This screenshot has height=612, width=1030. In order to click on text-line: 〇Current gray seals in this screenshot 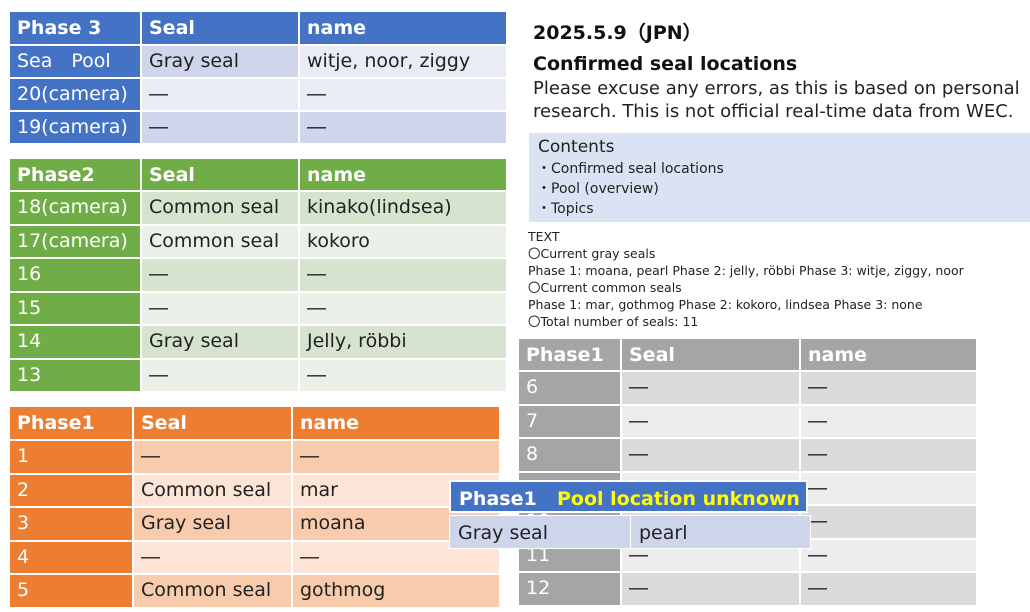, I will do `click(592, 253)`.